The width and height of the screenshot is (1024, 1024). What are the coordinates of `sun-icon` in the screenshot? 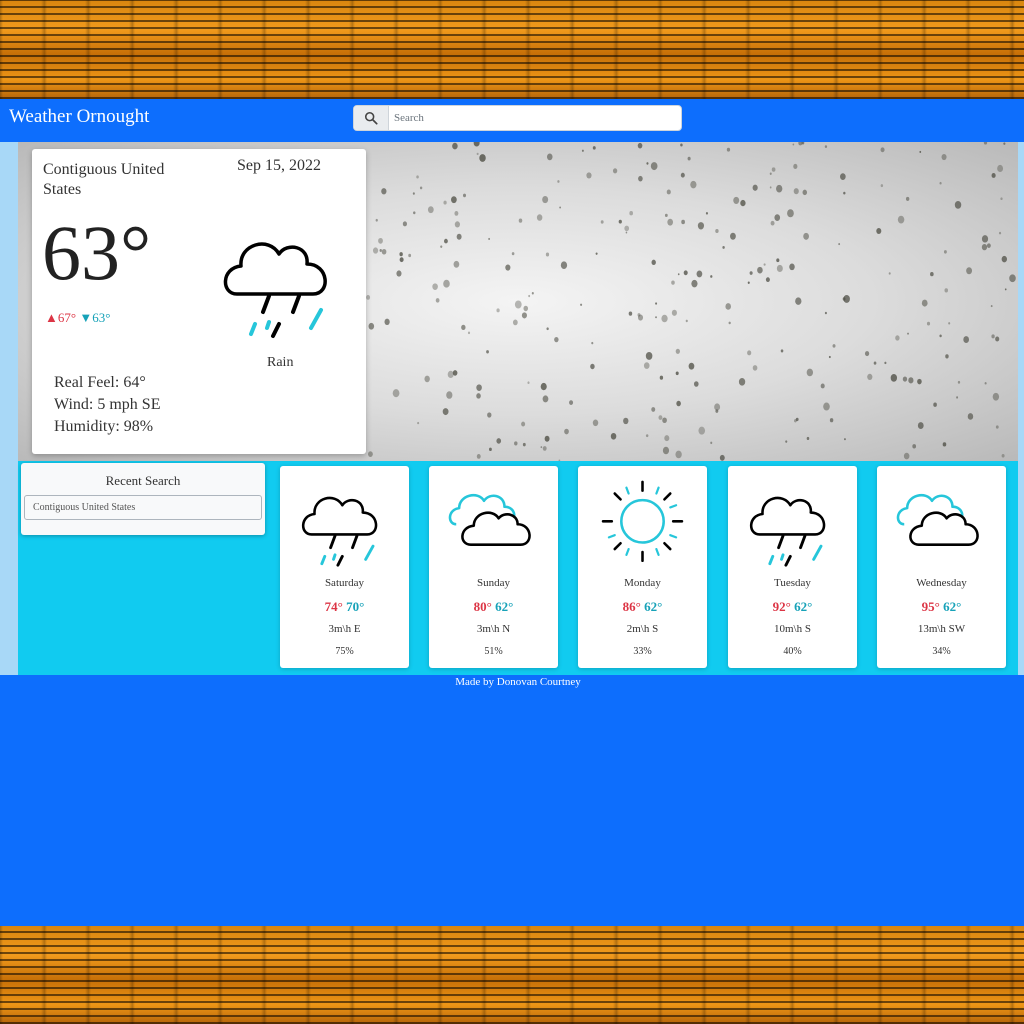 It's located at (642, 521).